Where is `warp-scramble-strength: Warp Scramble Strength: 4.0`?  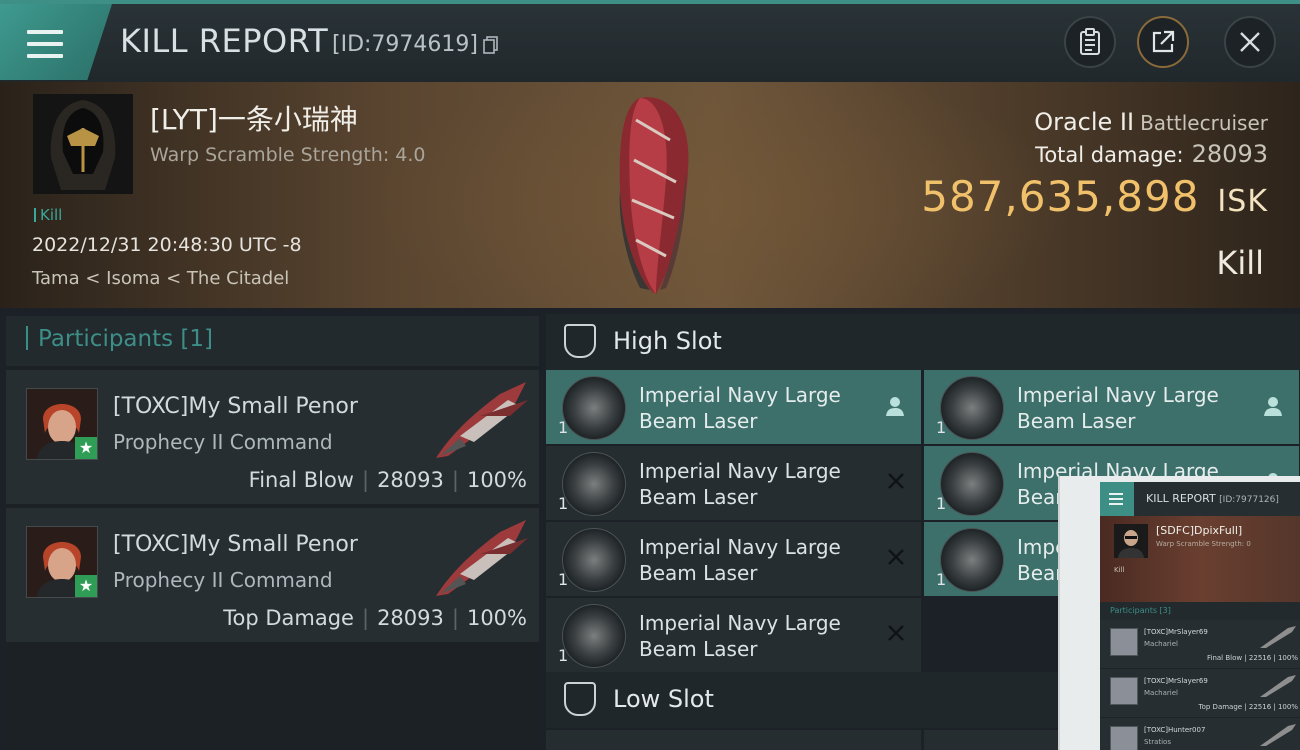
warp-scramble-strength: Warp Scramble Strength: 4.0 is located at coordinates (288, 155).